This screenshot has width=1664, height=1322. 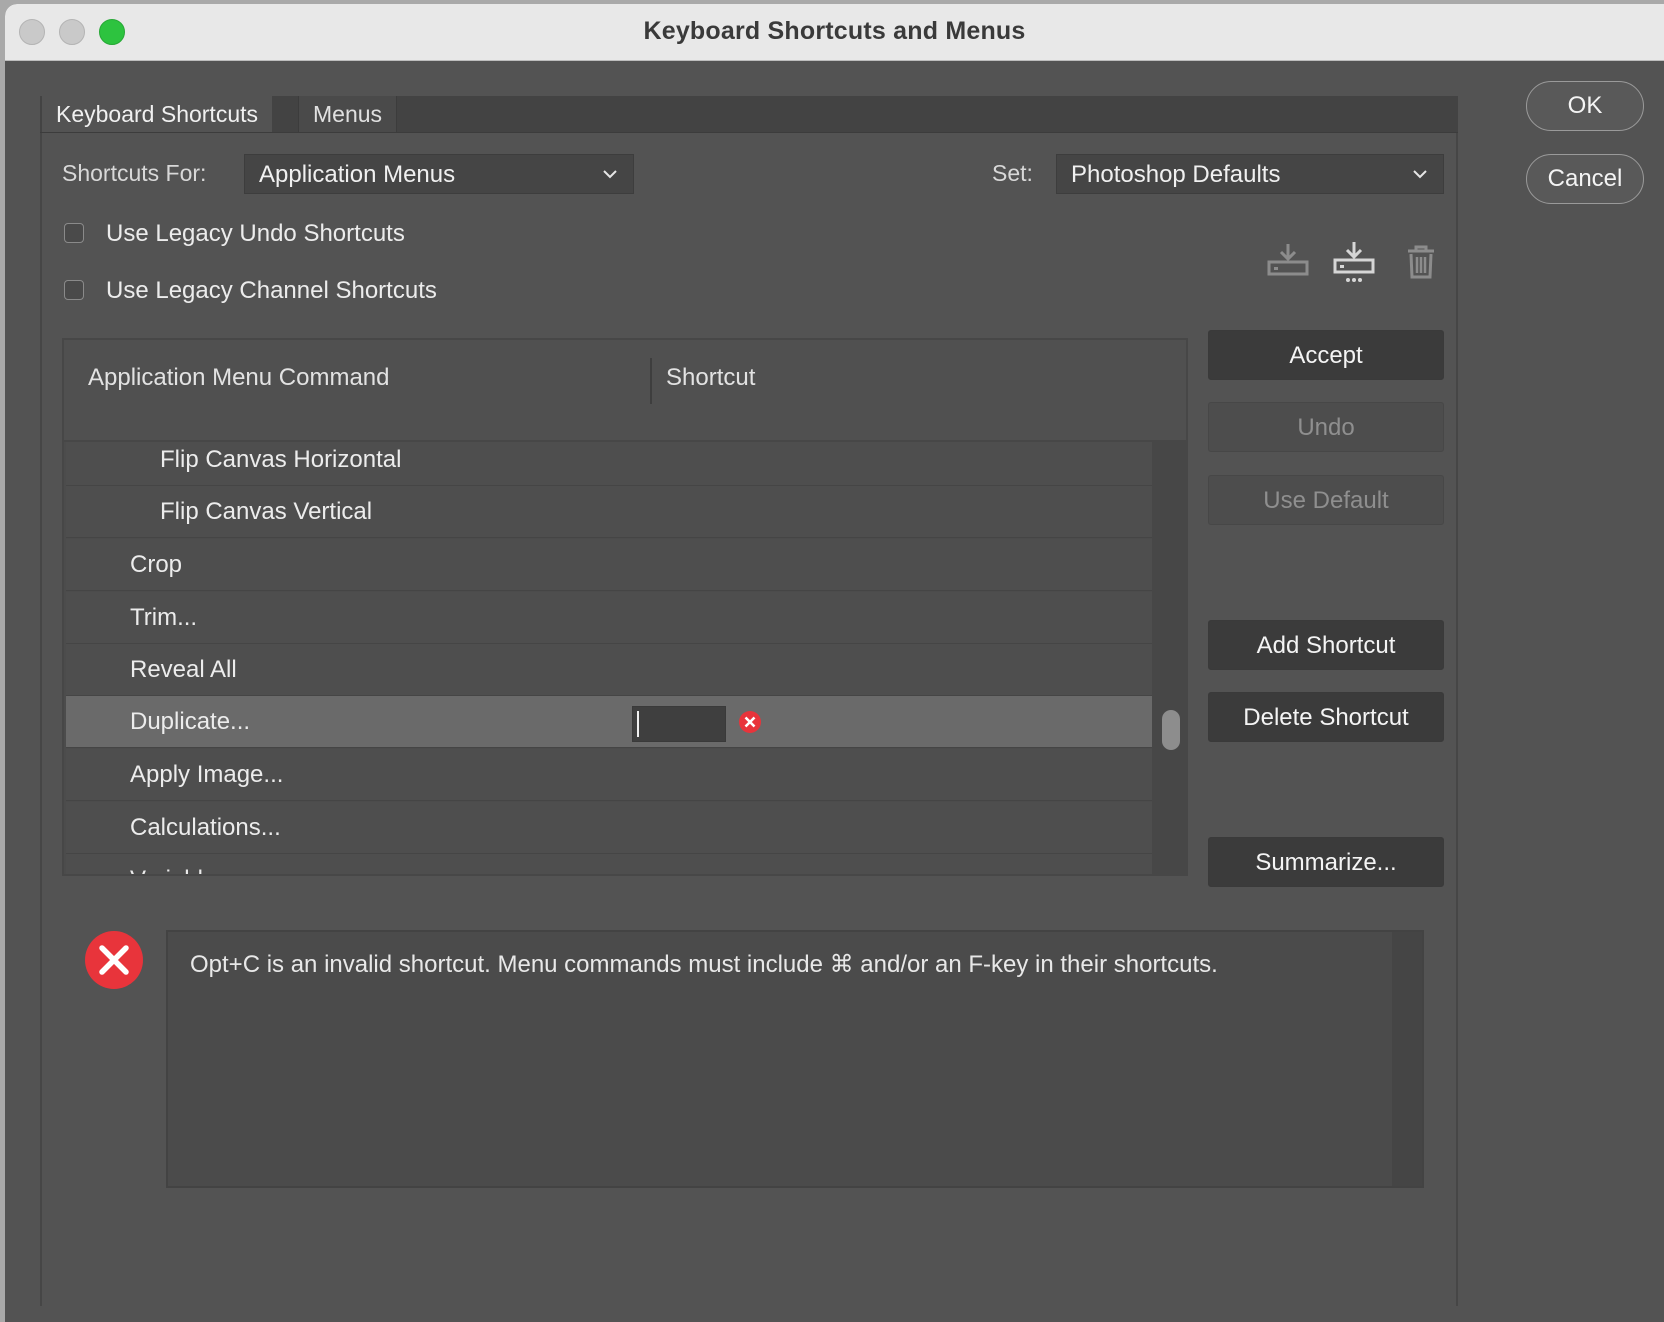 I want to click on save-as-new-set-icon, so click(x=1354, y=262).